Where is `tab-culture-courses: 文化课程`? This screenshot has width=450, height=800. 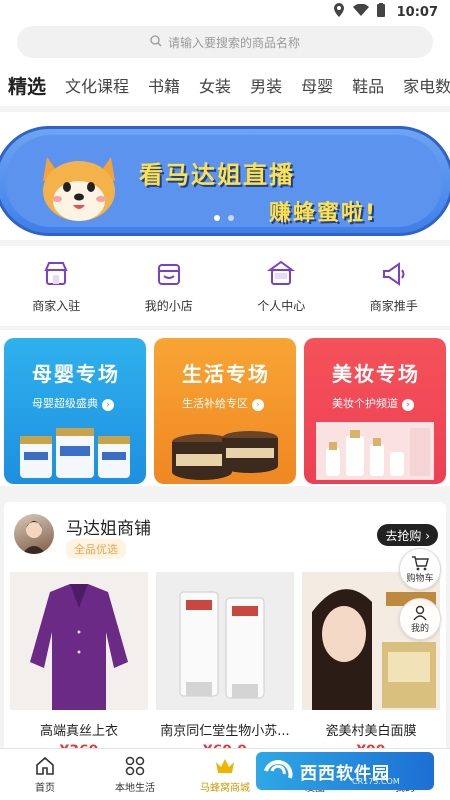 tab-culture-courses: 文化课程 is located at coordinates (97, 85).